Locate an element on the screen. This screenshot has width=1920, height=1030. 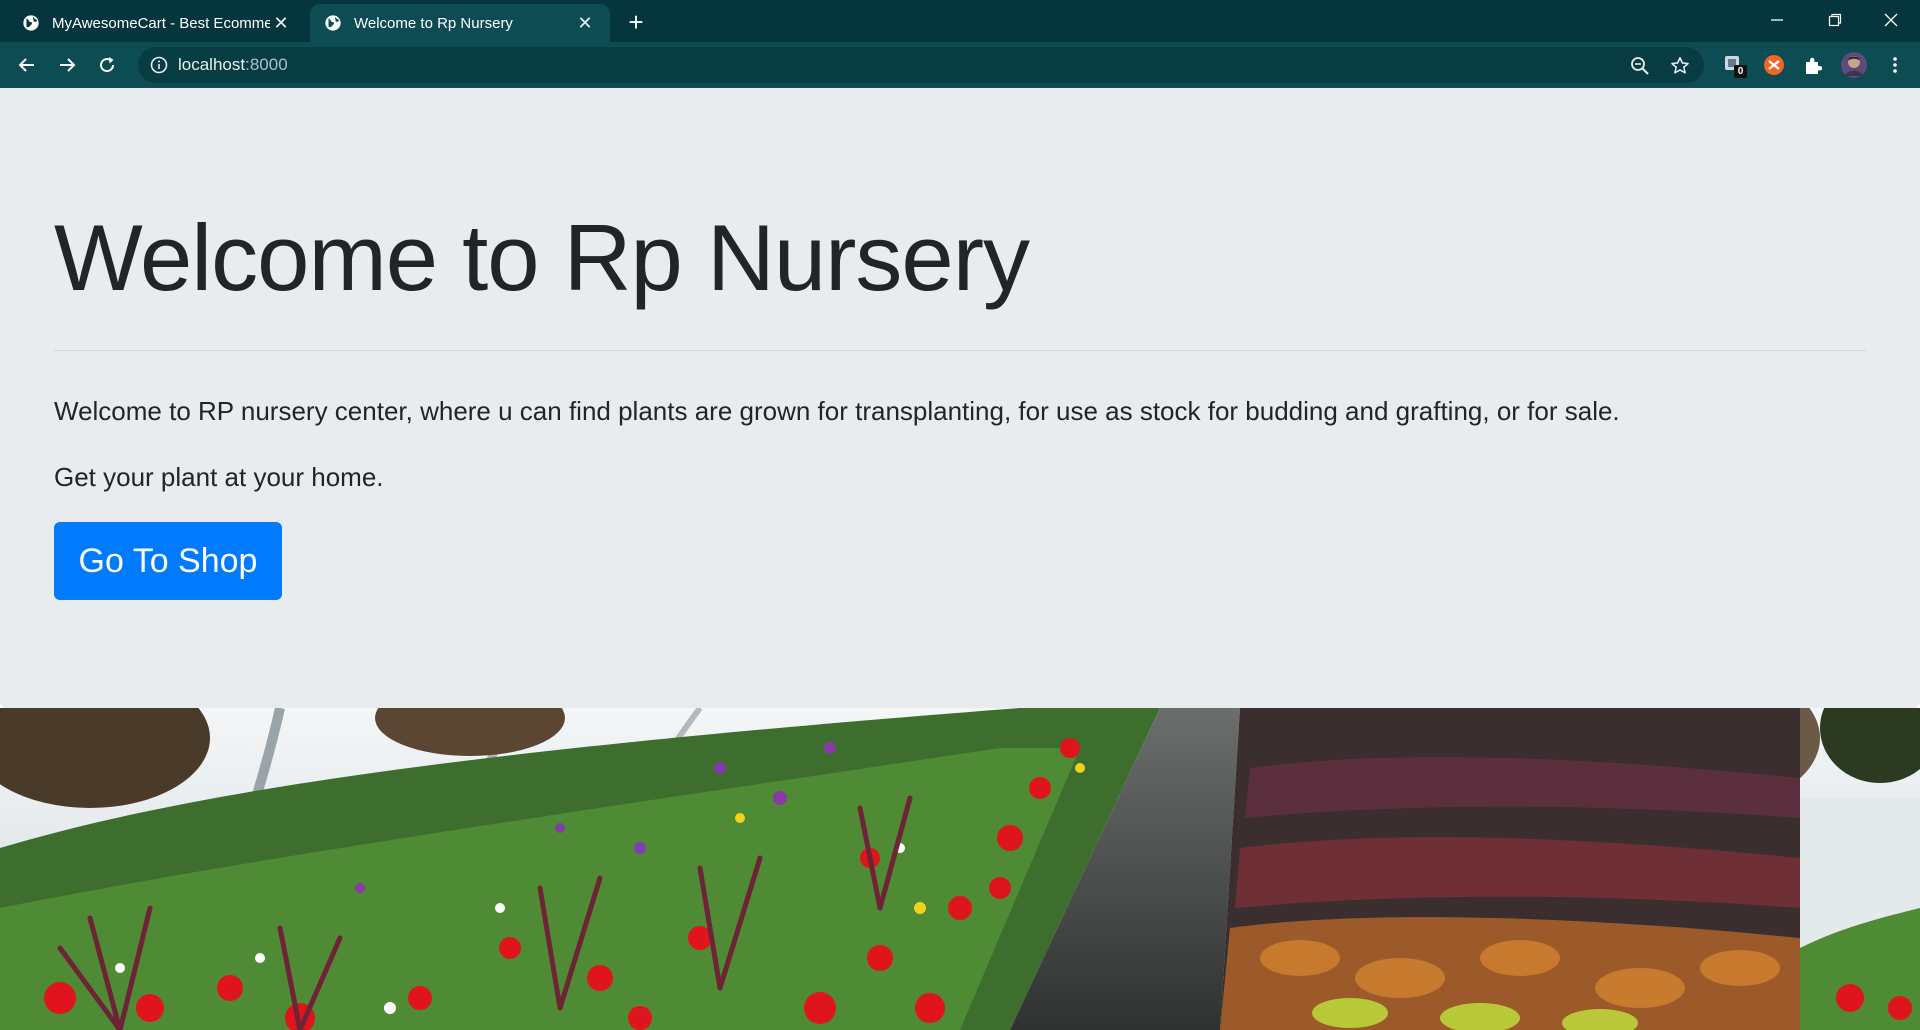
tagline-text: Get your plant at your home. is located at coordinates (219, 477).